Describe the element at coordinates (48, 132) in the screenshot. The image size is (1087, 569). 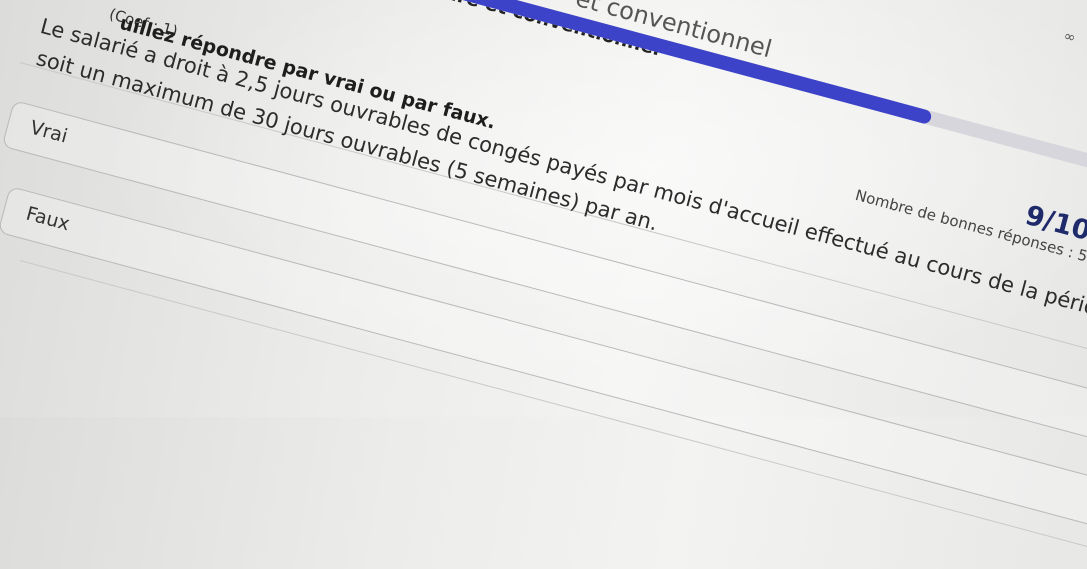
I see `option-vrai-label: Vrai` at that location.